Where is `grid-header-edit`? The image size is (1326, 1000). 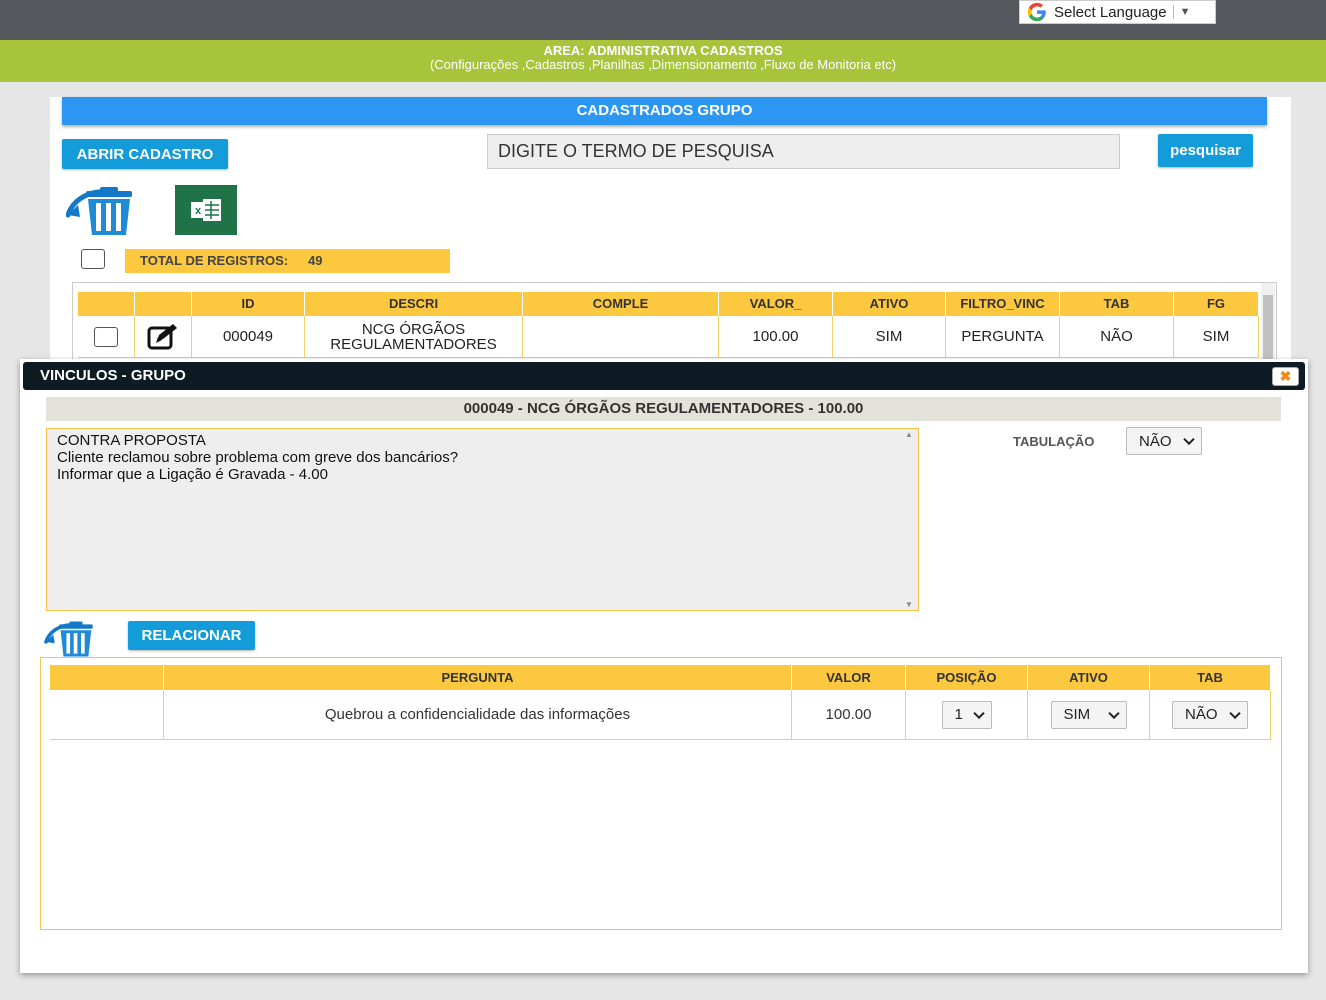
grid-header-edit is located at coordinates (163, 304).